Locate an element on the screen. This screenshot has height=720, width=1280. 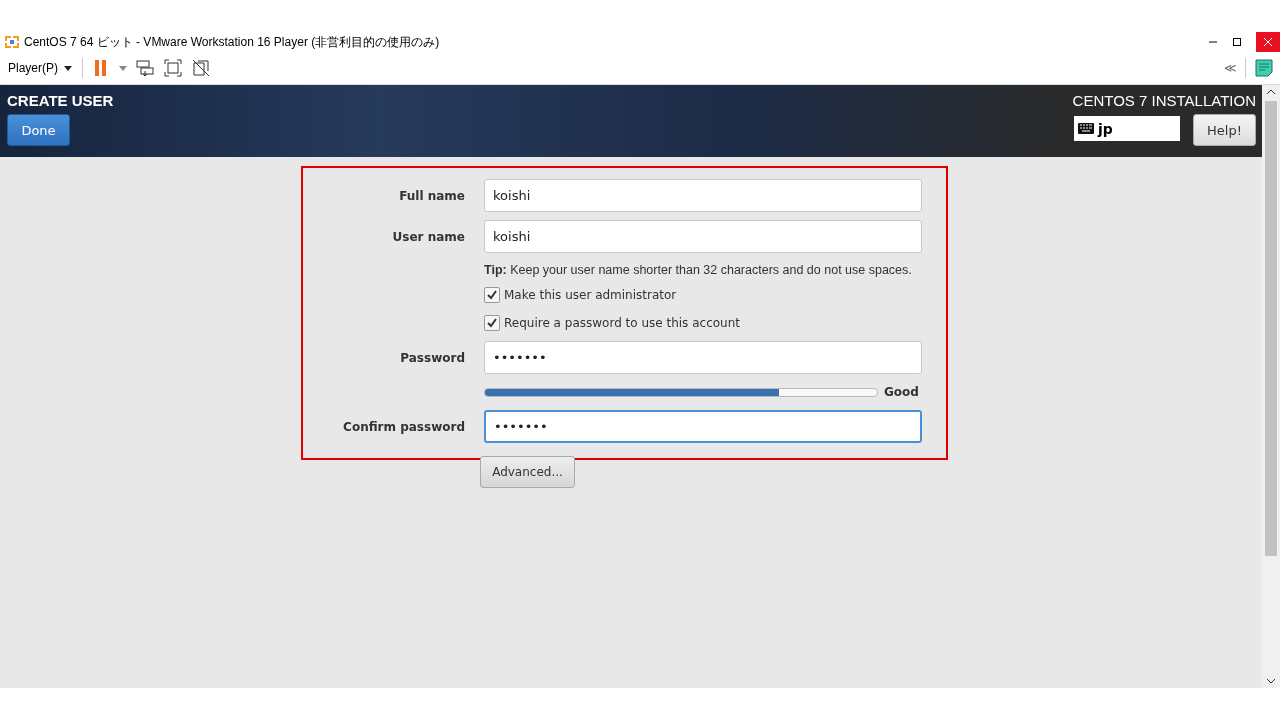
field-label: User name is located at coordinates (428, 236).